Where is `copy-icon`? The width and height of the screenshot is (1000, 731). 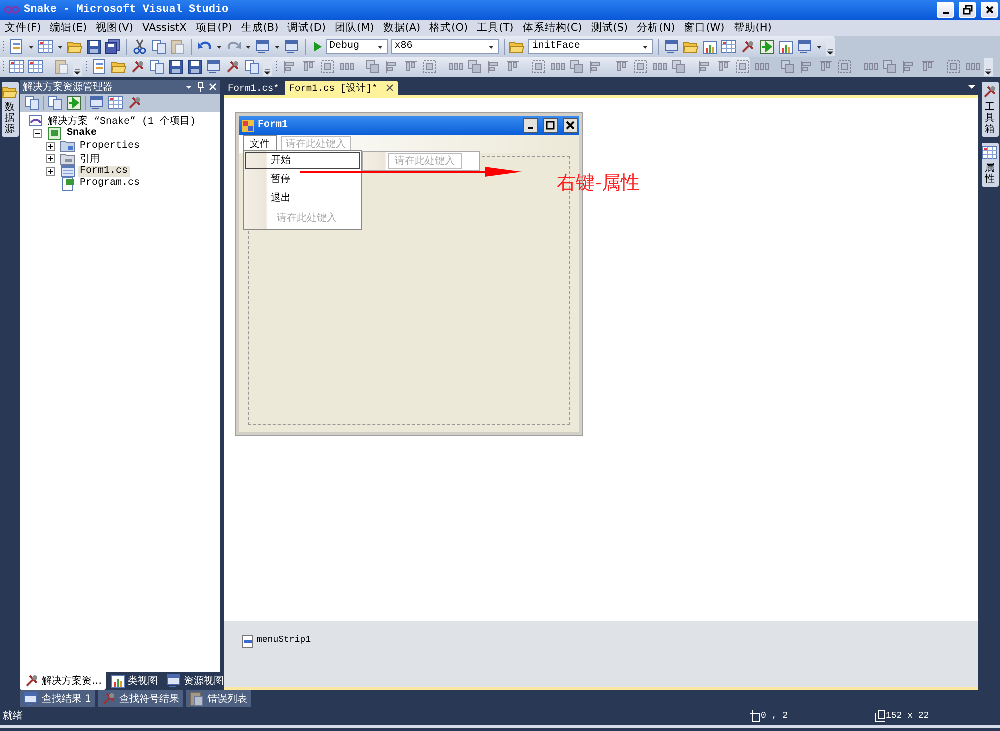
copy-icon is located at coordinates (158, 46).